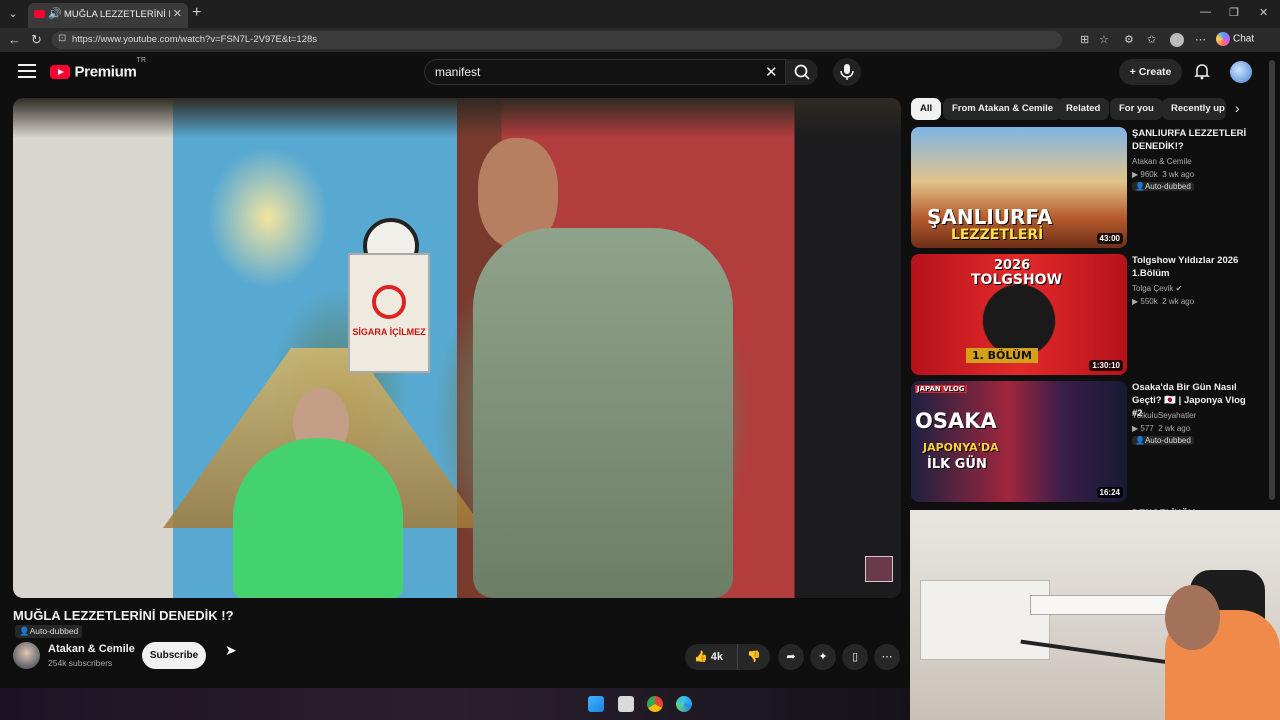 Image resolution: width=1280 pixels, height=720 pixels. I want to click on new-tab-icon: +, so click(196, 13).